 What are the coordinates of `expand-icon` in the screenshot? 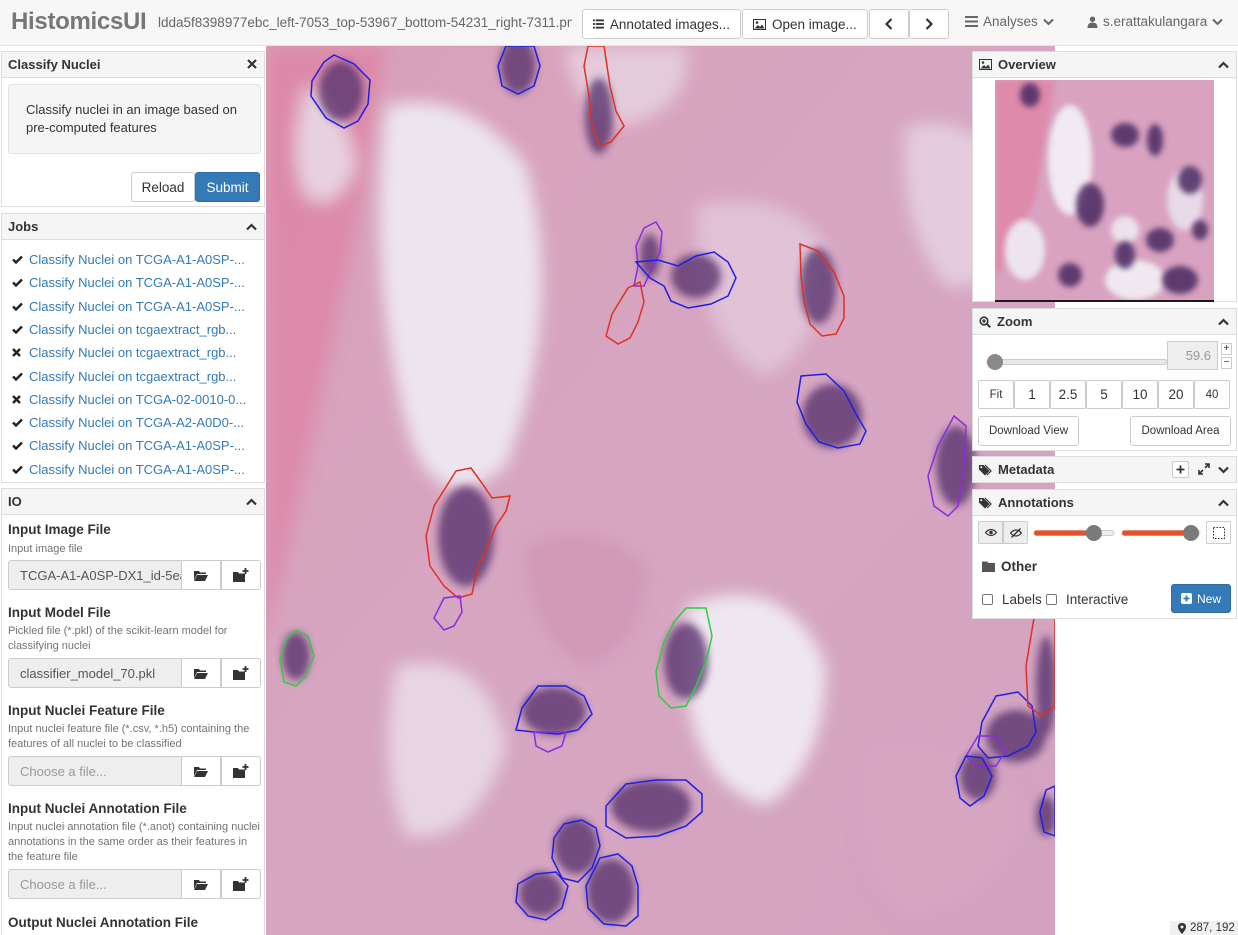 It's located at (1204, 469).